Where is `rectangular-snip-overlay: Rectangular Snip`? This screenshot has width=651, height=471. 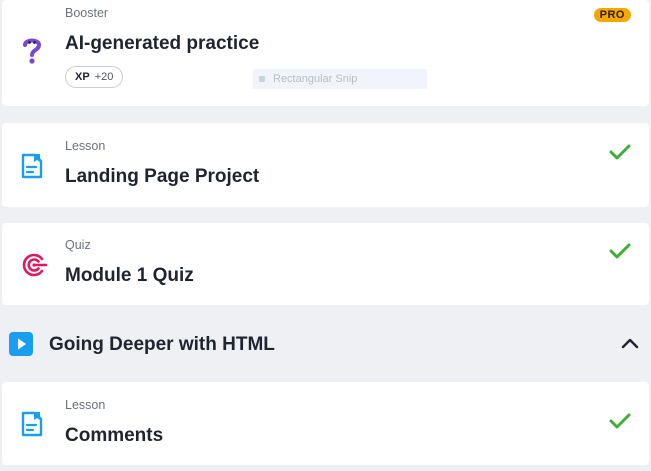
rectangular-snip-overlay: Rectangular Snip is located at coordinates (340, 79).